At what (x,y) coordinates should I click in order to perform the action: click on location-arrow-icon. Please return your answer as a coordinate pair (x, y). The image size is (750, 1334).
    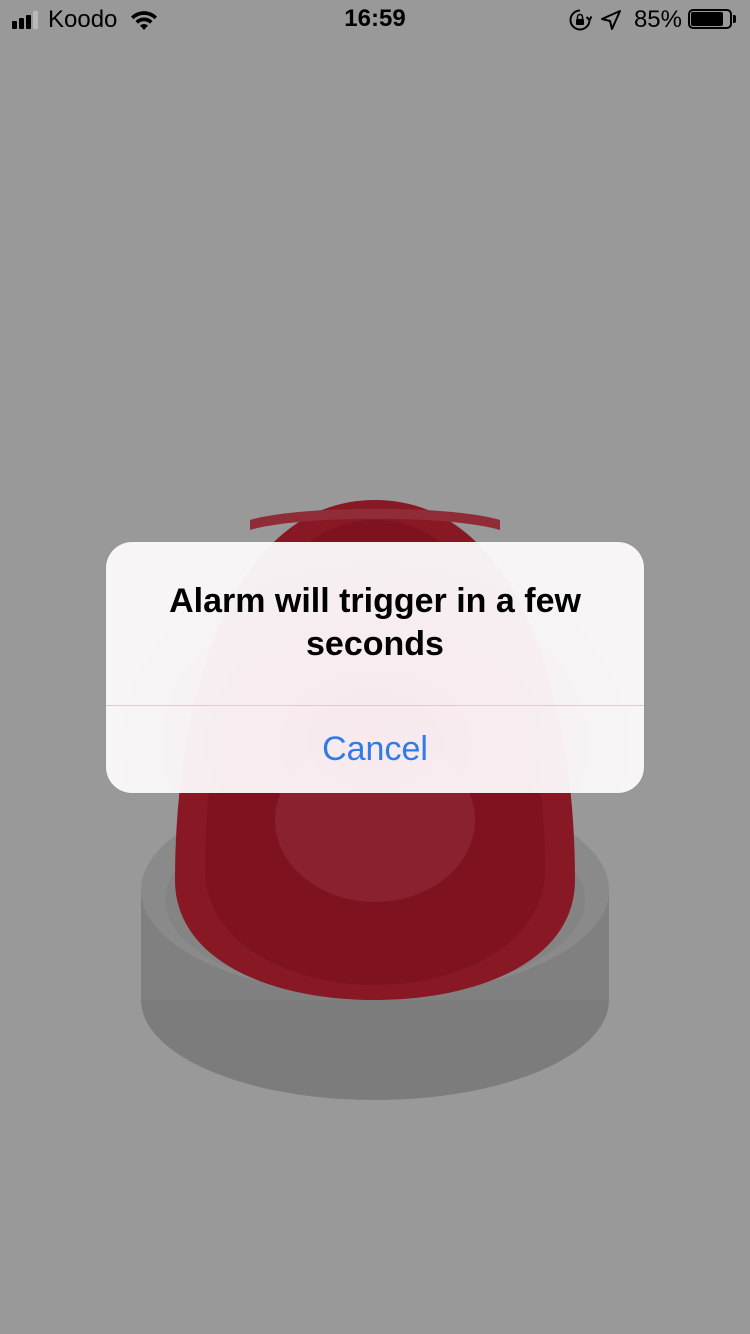
    Looking at the image, I should click on (610, 20).